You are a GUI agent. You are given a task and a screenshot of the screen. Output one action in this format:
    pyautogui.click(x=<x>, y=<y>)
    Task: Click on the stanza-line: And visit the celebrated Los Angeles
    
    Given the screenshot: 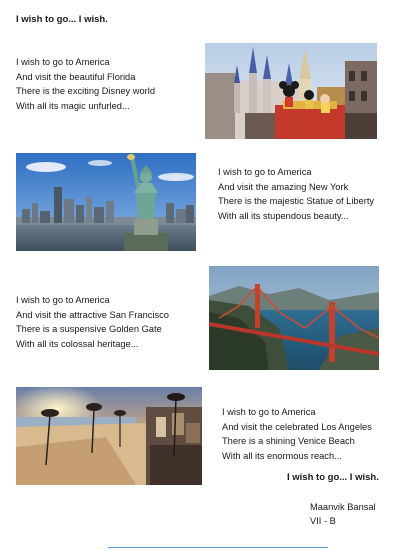 What is the action you would take?
    pyautogui.click(x=297, y=426)
    